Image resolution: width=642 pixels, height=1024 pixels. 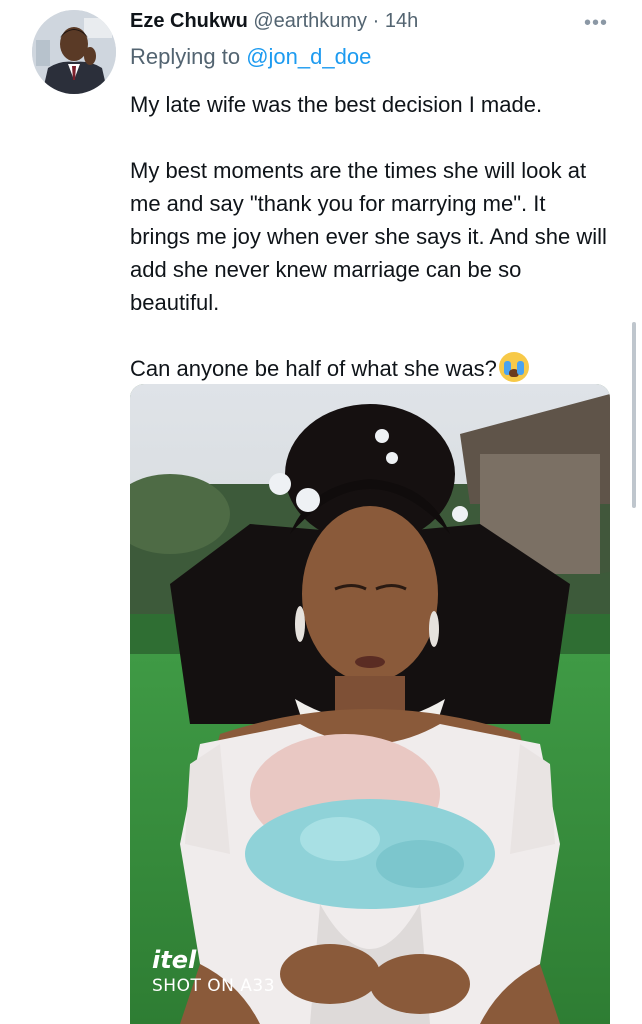 I want to click on author-name: Eze Chukwu, so click(x=189, y=21).